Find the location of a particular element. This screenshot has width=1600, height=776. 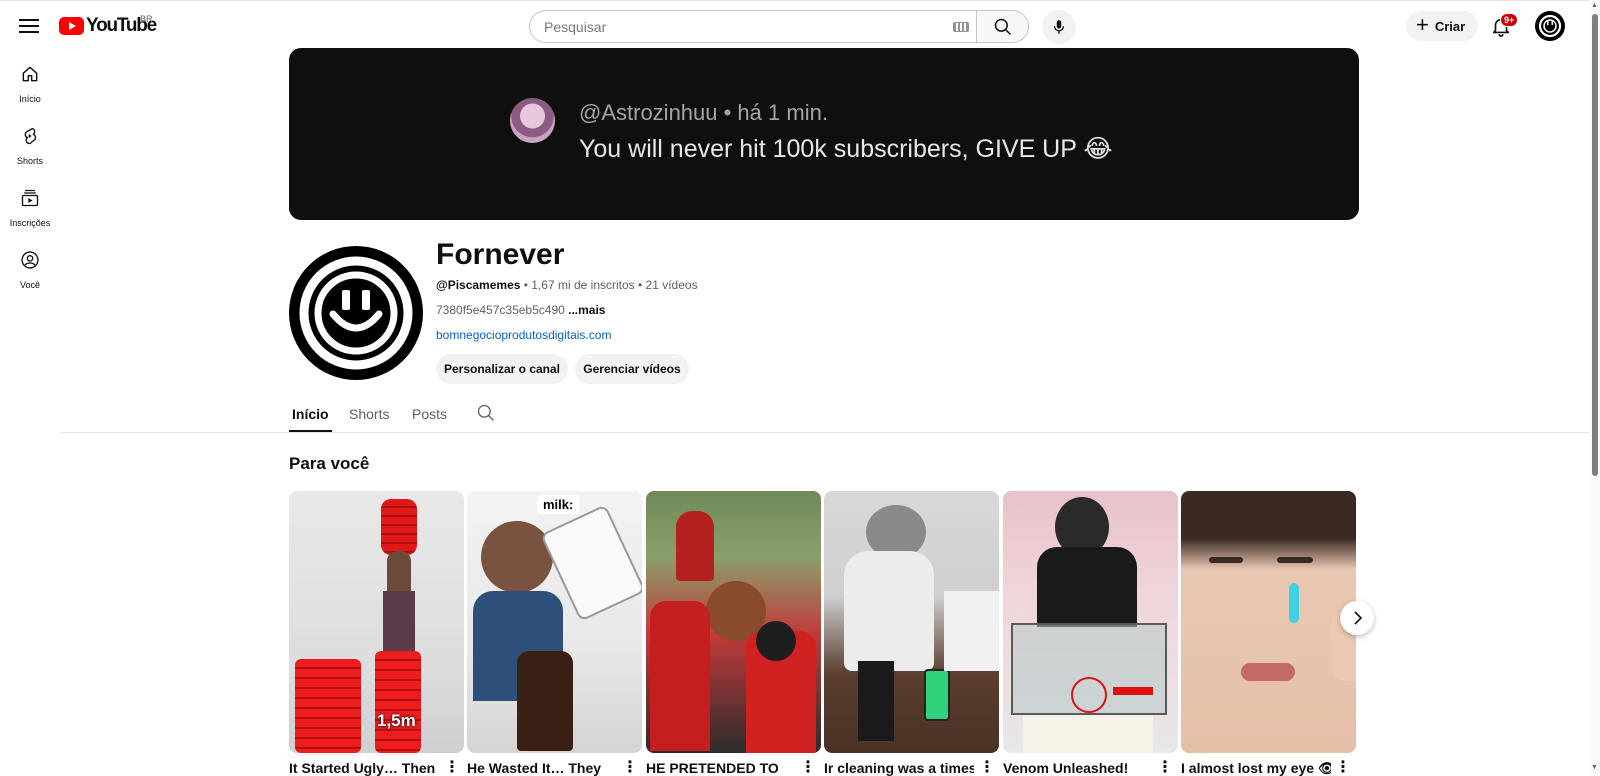

short-title: He Wasted It… They is located at coordinates (542, 768).